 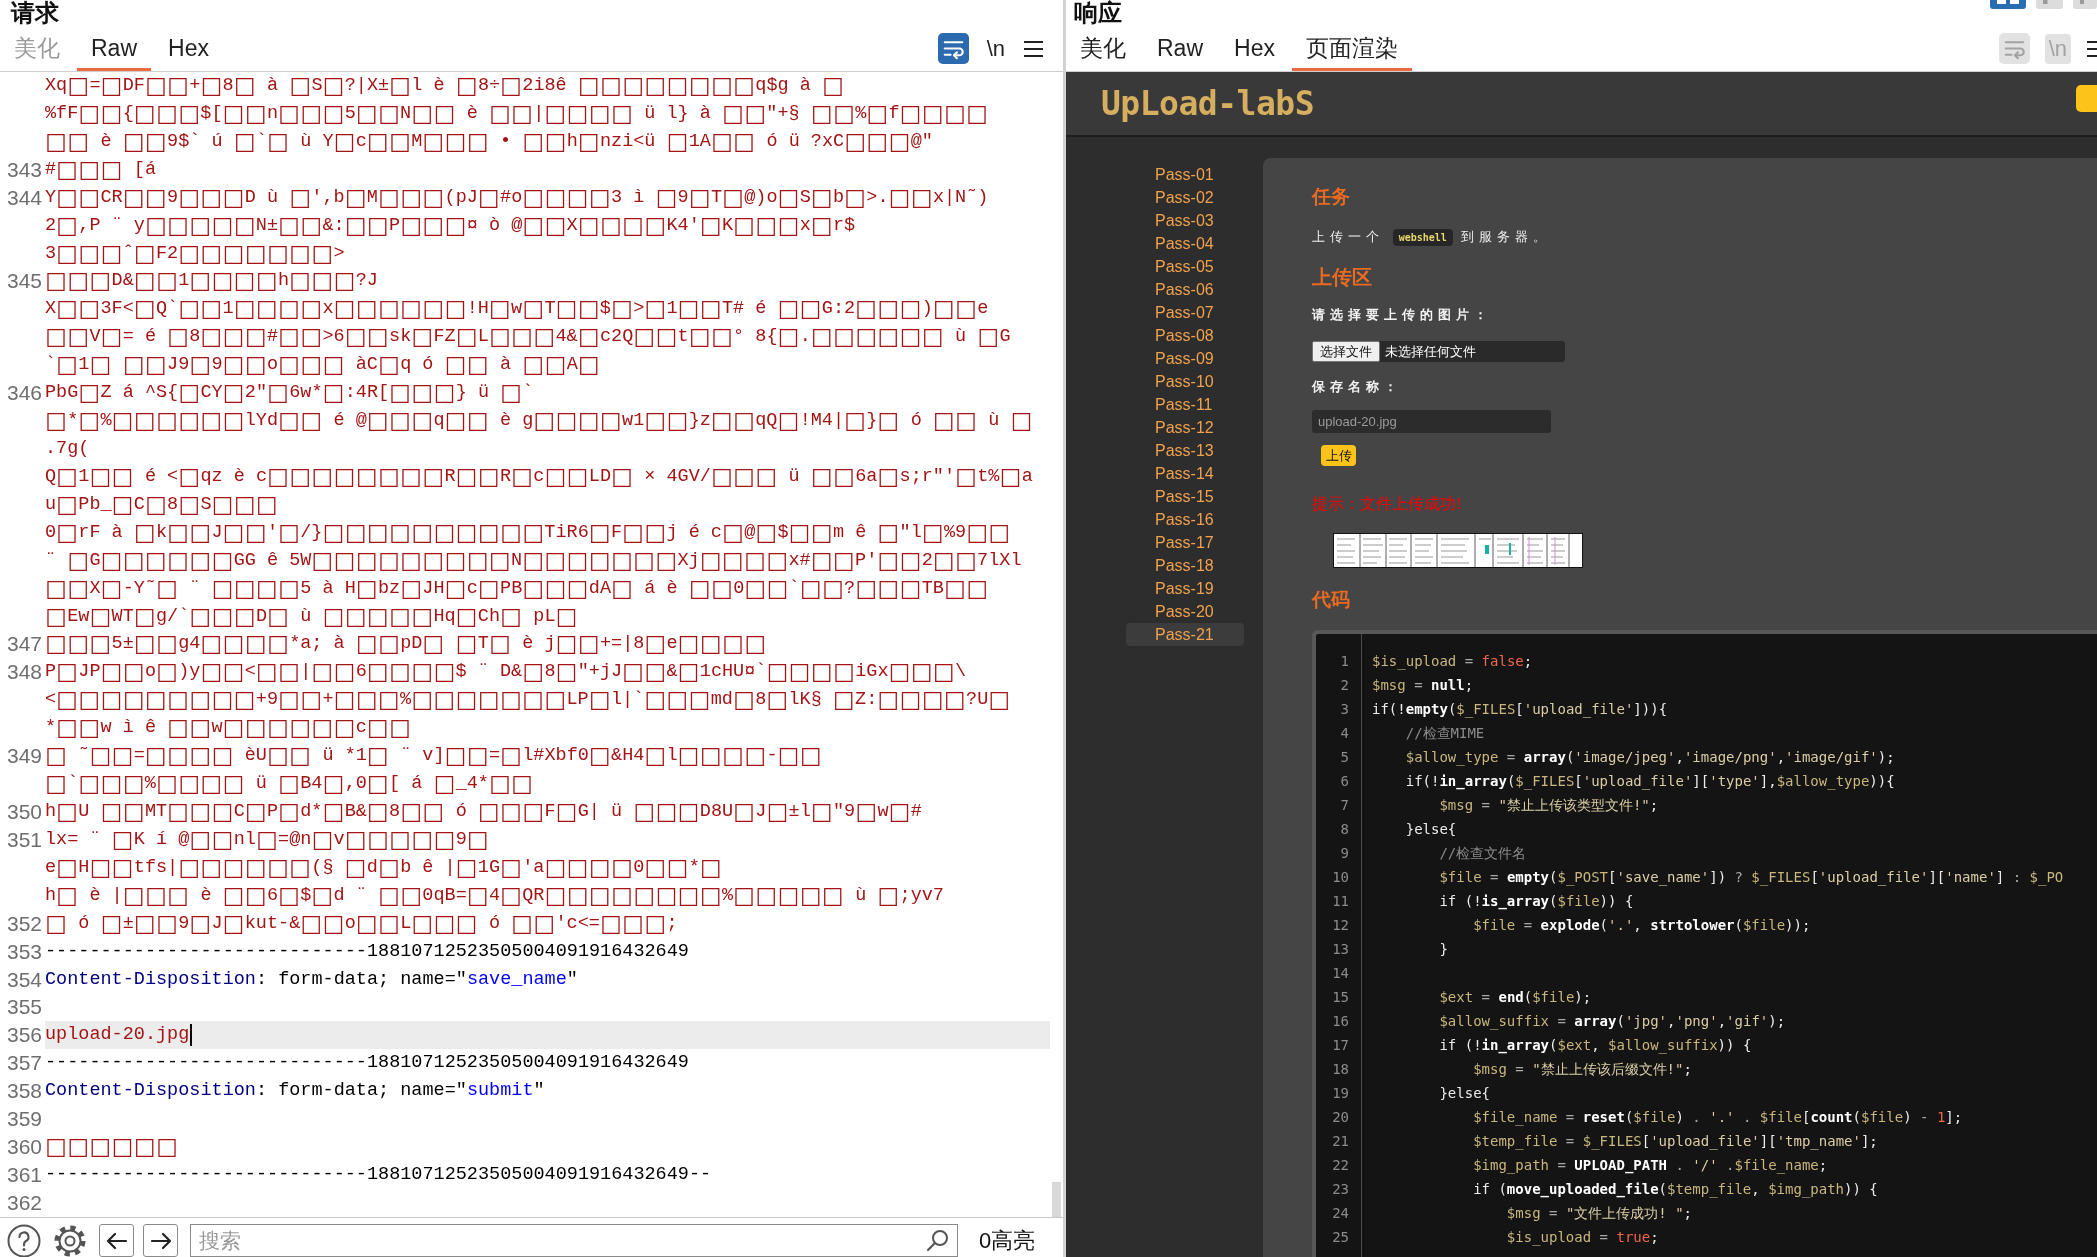 What do you see at coordinates (67, 449) in the screenshot?
I see `request-body-line: .7g(` at bounding box center [67, 449].